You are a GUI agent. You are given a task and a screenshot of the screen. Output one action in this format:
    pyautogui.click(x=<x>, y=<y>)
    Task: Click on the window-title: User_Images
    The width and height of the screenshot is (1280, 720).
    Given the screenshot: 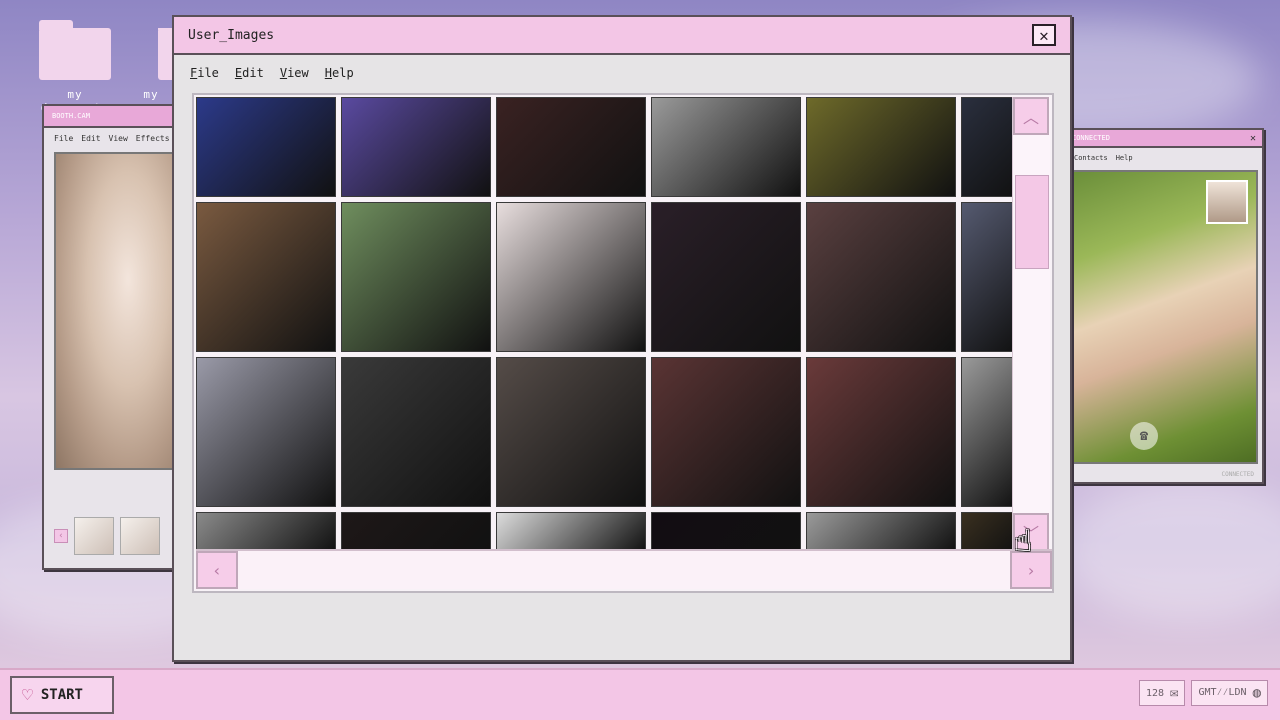 What is the action you would take?
    pyautogui.click(x=231, y=35)
    